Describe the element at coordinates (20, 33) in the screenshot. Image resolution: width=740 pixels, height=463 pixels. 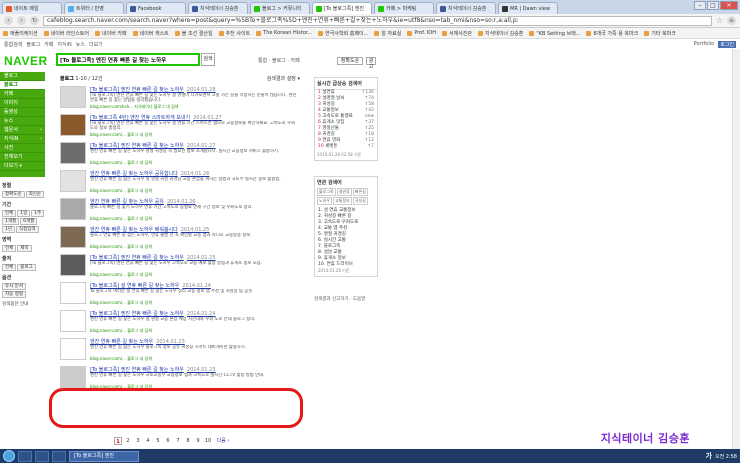
I see `bookmark-item: 애플리케이션` at that location.